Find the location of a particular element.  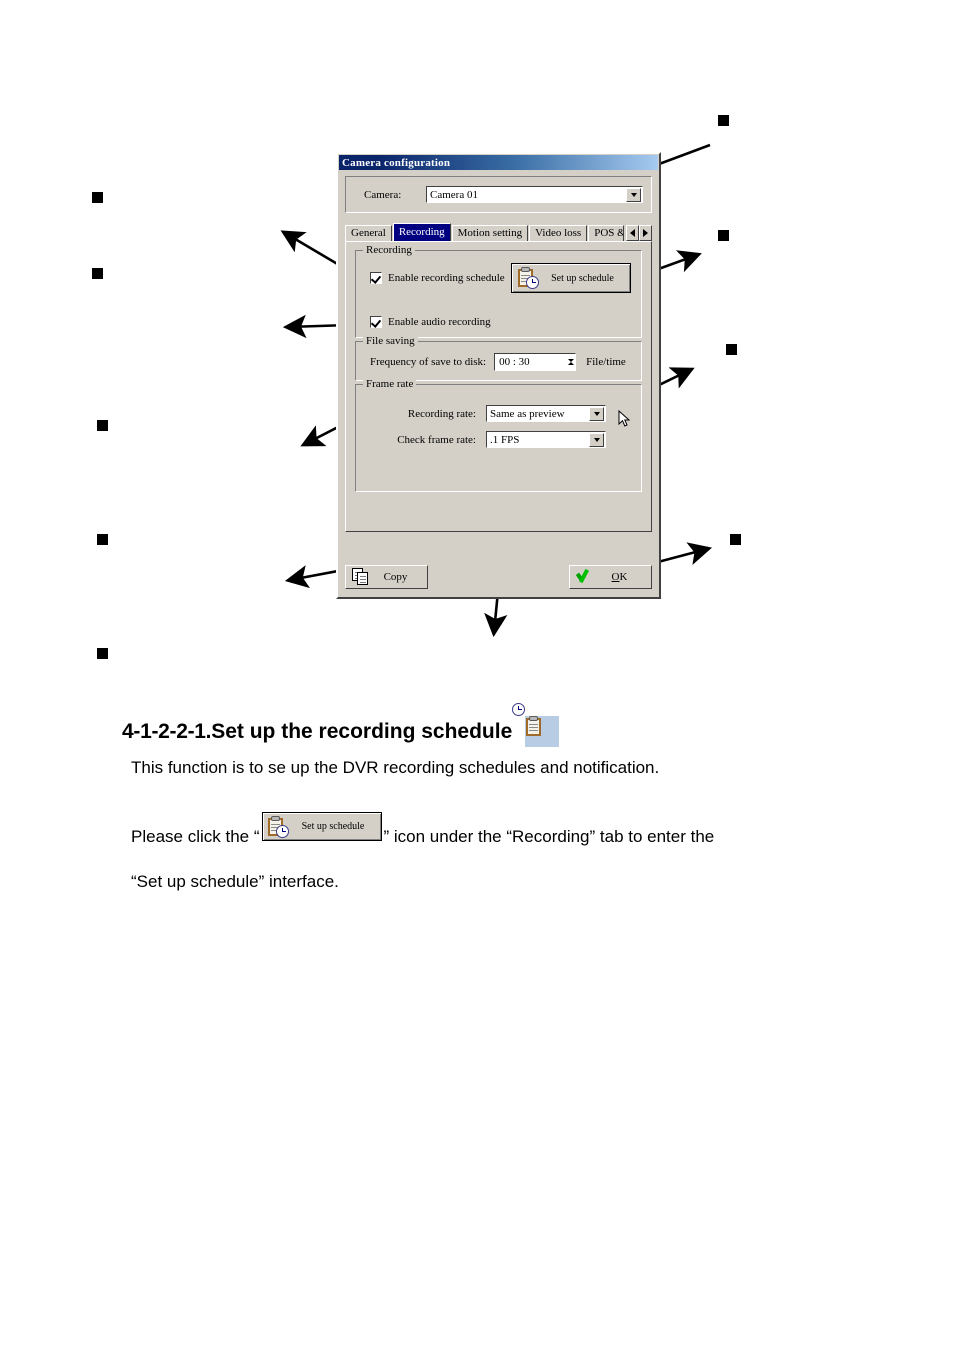

copy-button: Copy is located at coordinates (386, 577).